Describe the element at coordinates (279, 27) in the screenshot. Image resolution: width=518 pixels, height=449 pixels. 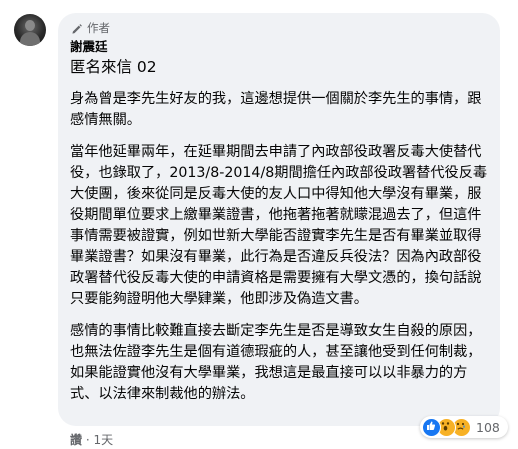
I see `author-badge: 作者` at that location.